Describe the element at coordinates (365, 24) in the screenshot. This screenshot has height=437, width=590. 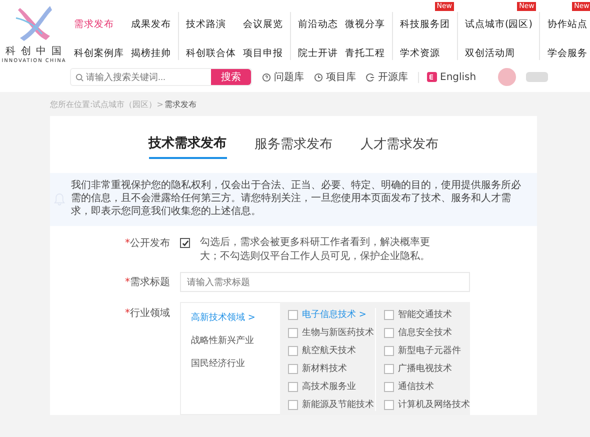
I see `nav-link: 微视分享` at that location.